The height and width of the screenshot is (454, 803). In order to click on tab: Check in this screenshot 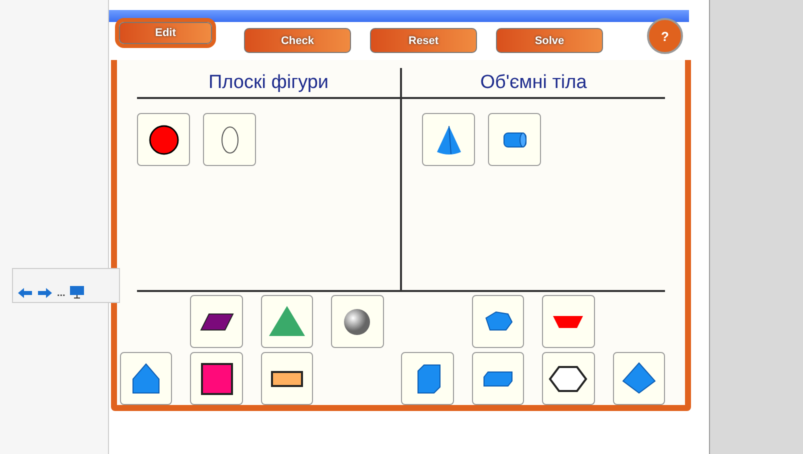, I will do `click(297, 40)`.